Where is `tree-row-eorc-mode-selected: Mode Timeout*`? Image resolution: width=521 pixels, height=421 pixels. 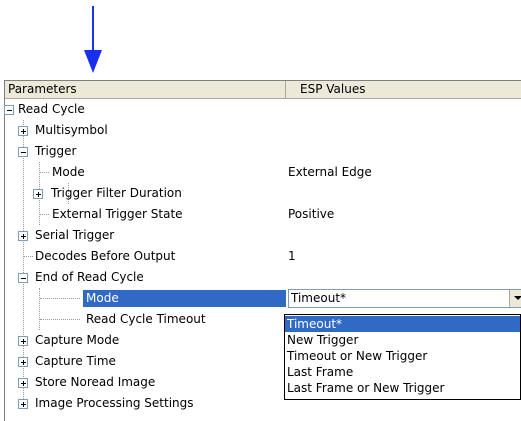 tree-row-eorc-mode-selected: Mode Timeout* is located at coordinates (263, 298).